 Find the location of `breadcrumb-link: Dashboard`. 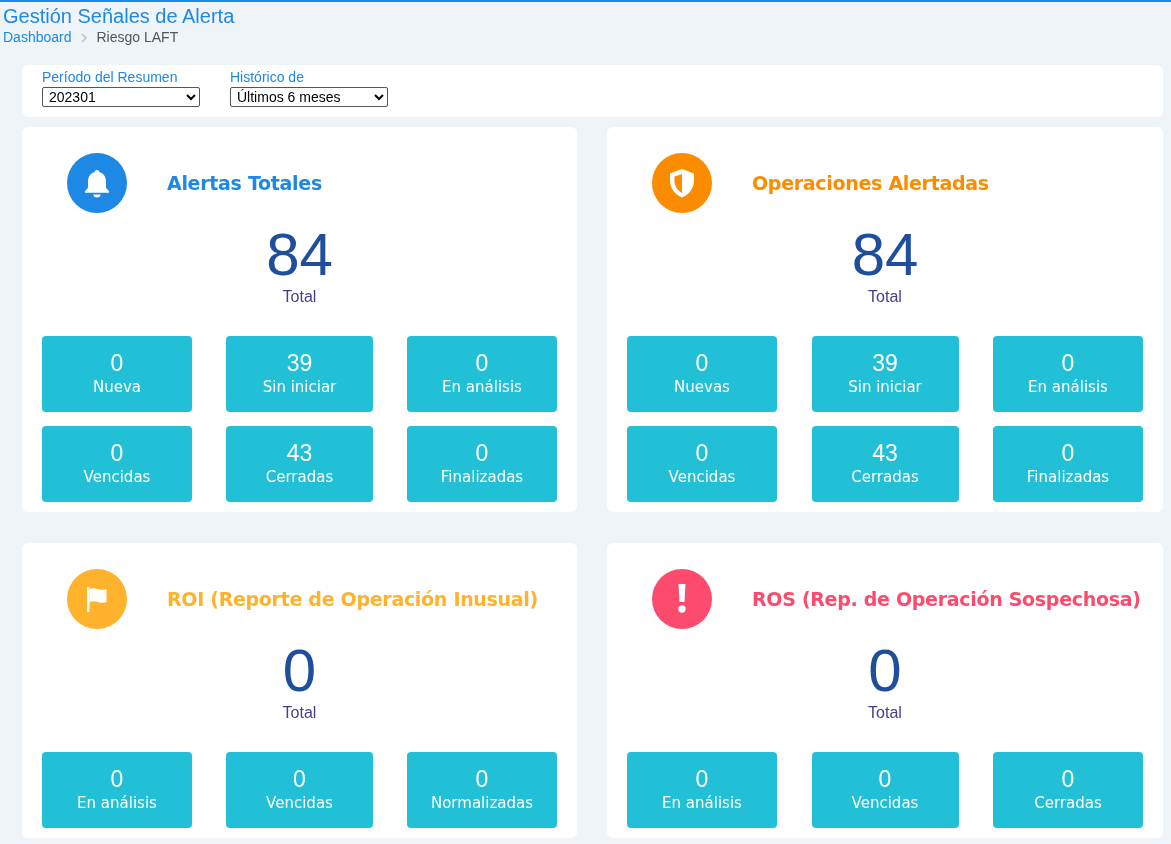

breadcrumb-link: Dashboard is located at coordinates (37, 37).